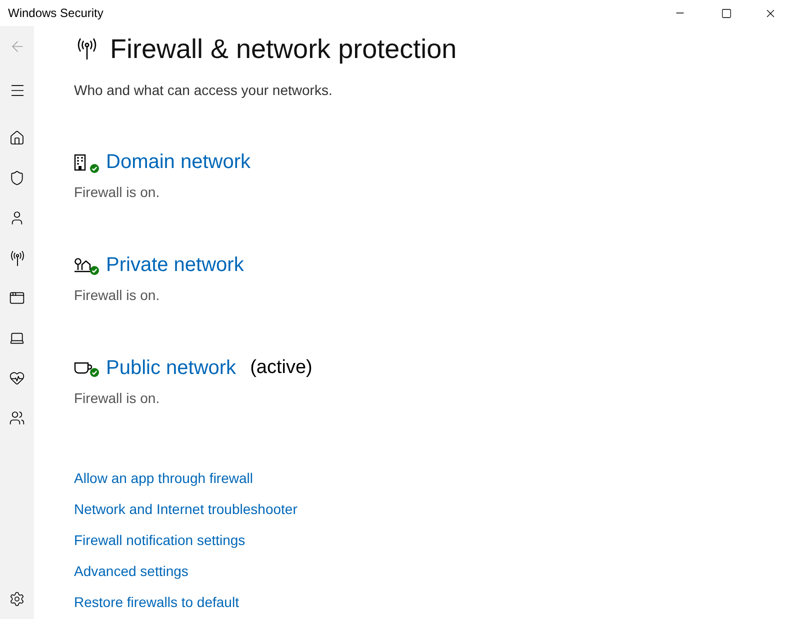 The image size is (787, 619). Describe the element at coordinates (171, 368) in the screenshot. I see `network-link: Public network` at that location.